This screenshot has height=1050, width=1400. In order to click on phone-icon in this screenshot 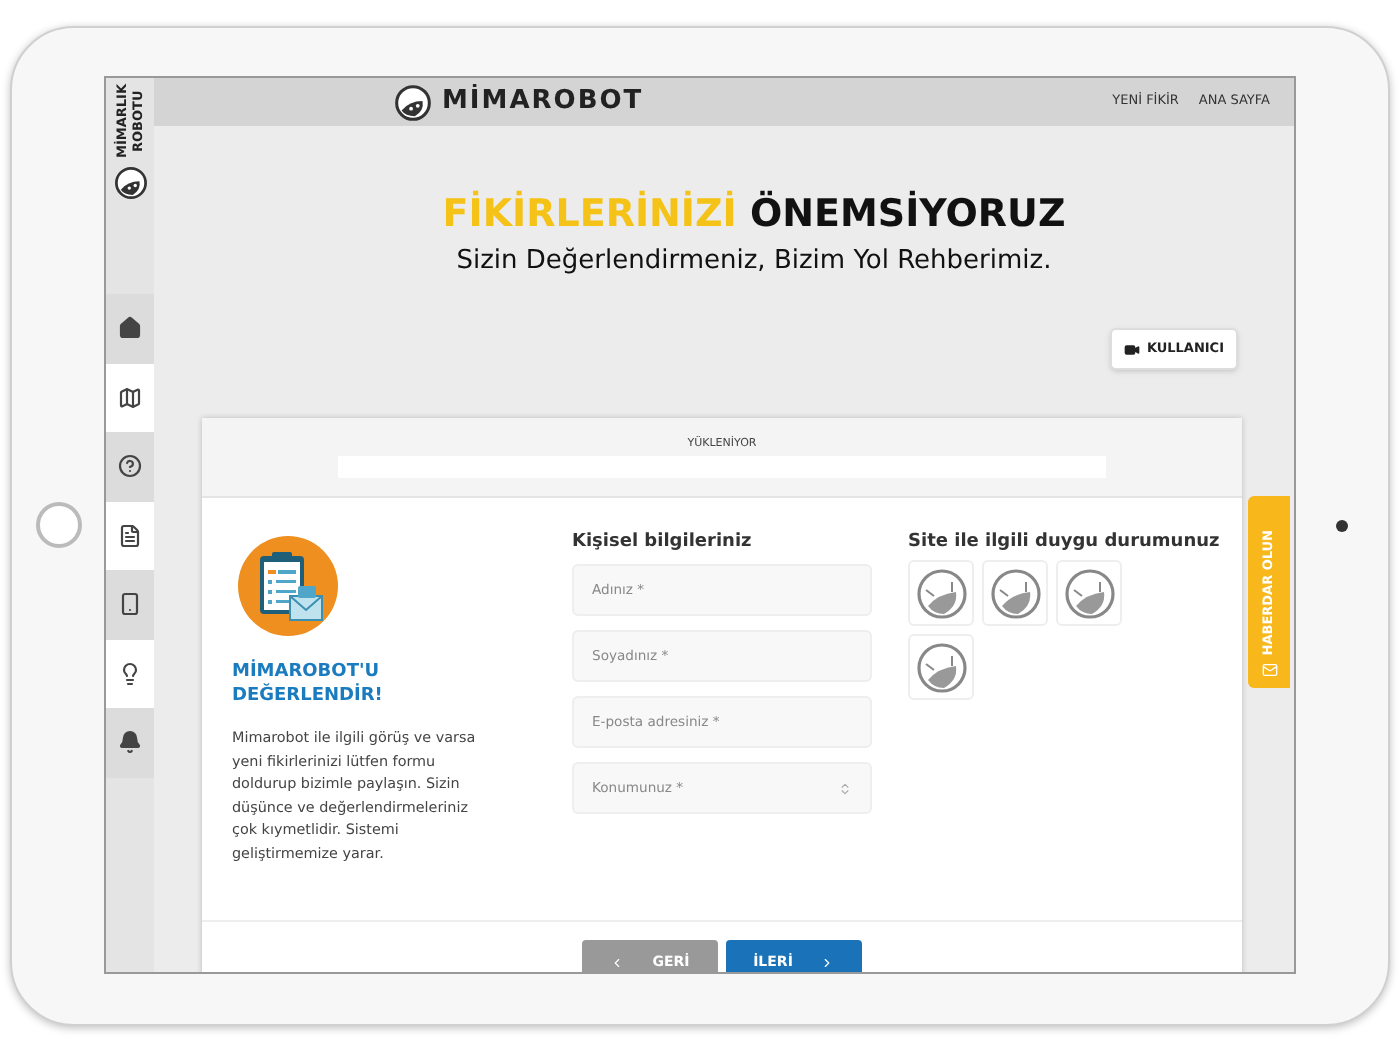, I will do `click(130, 604)`.